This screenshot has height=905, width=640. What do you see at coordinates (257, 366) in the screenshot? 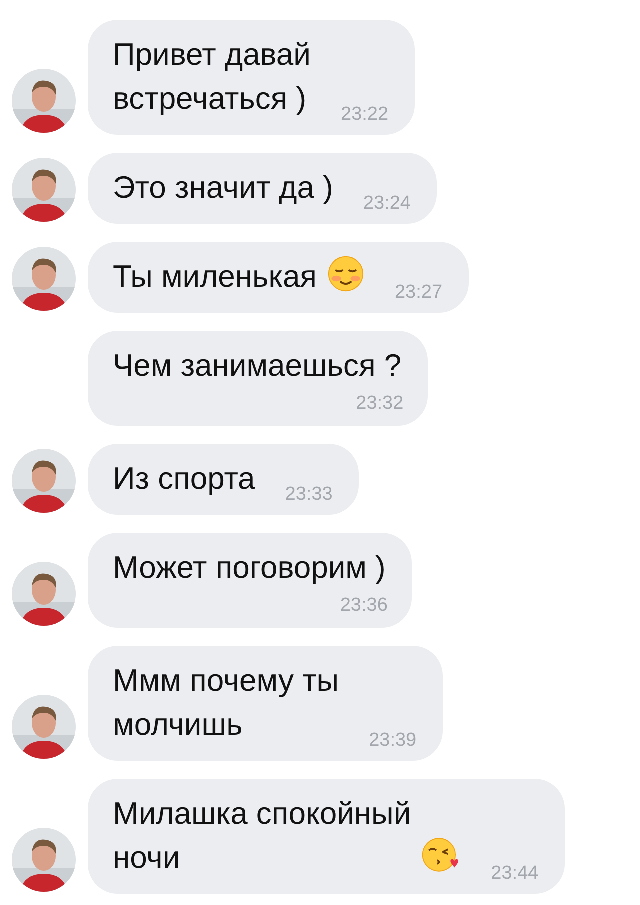
I see `message-text: Чем занимаешься ?` at bounding box center [257, 366].